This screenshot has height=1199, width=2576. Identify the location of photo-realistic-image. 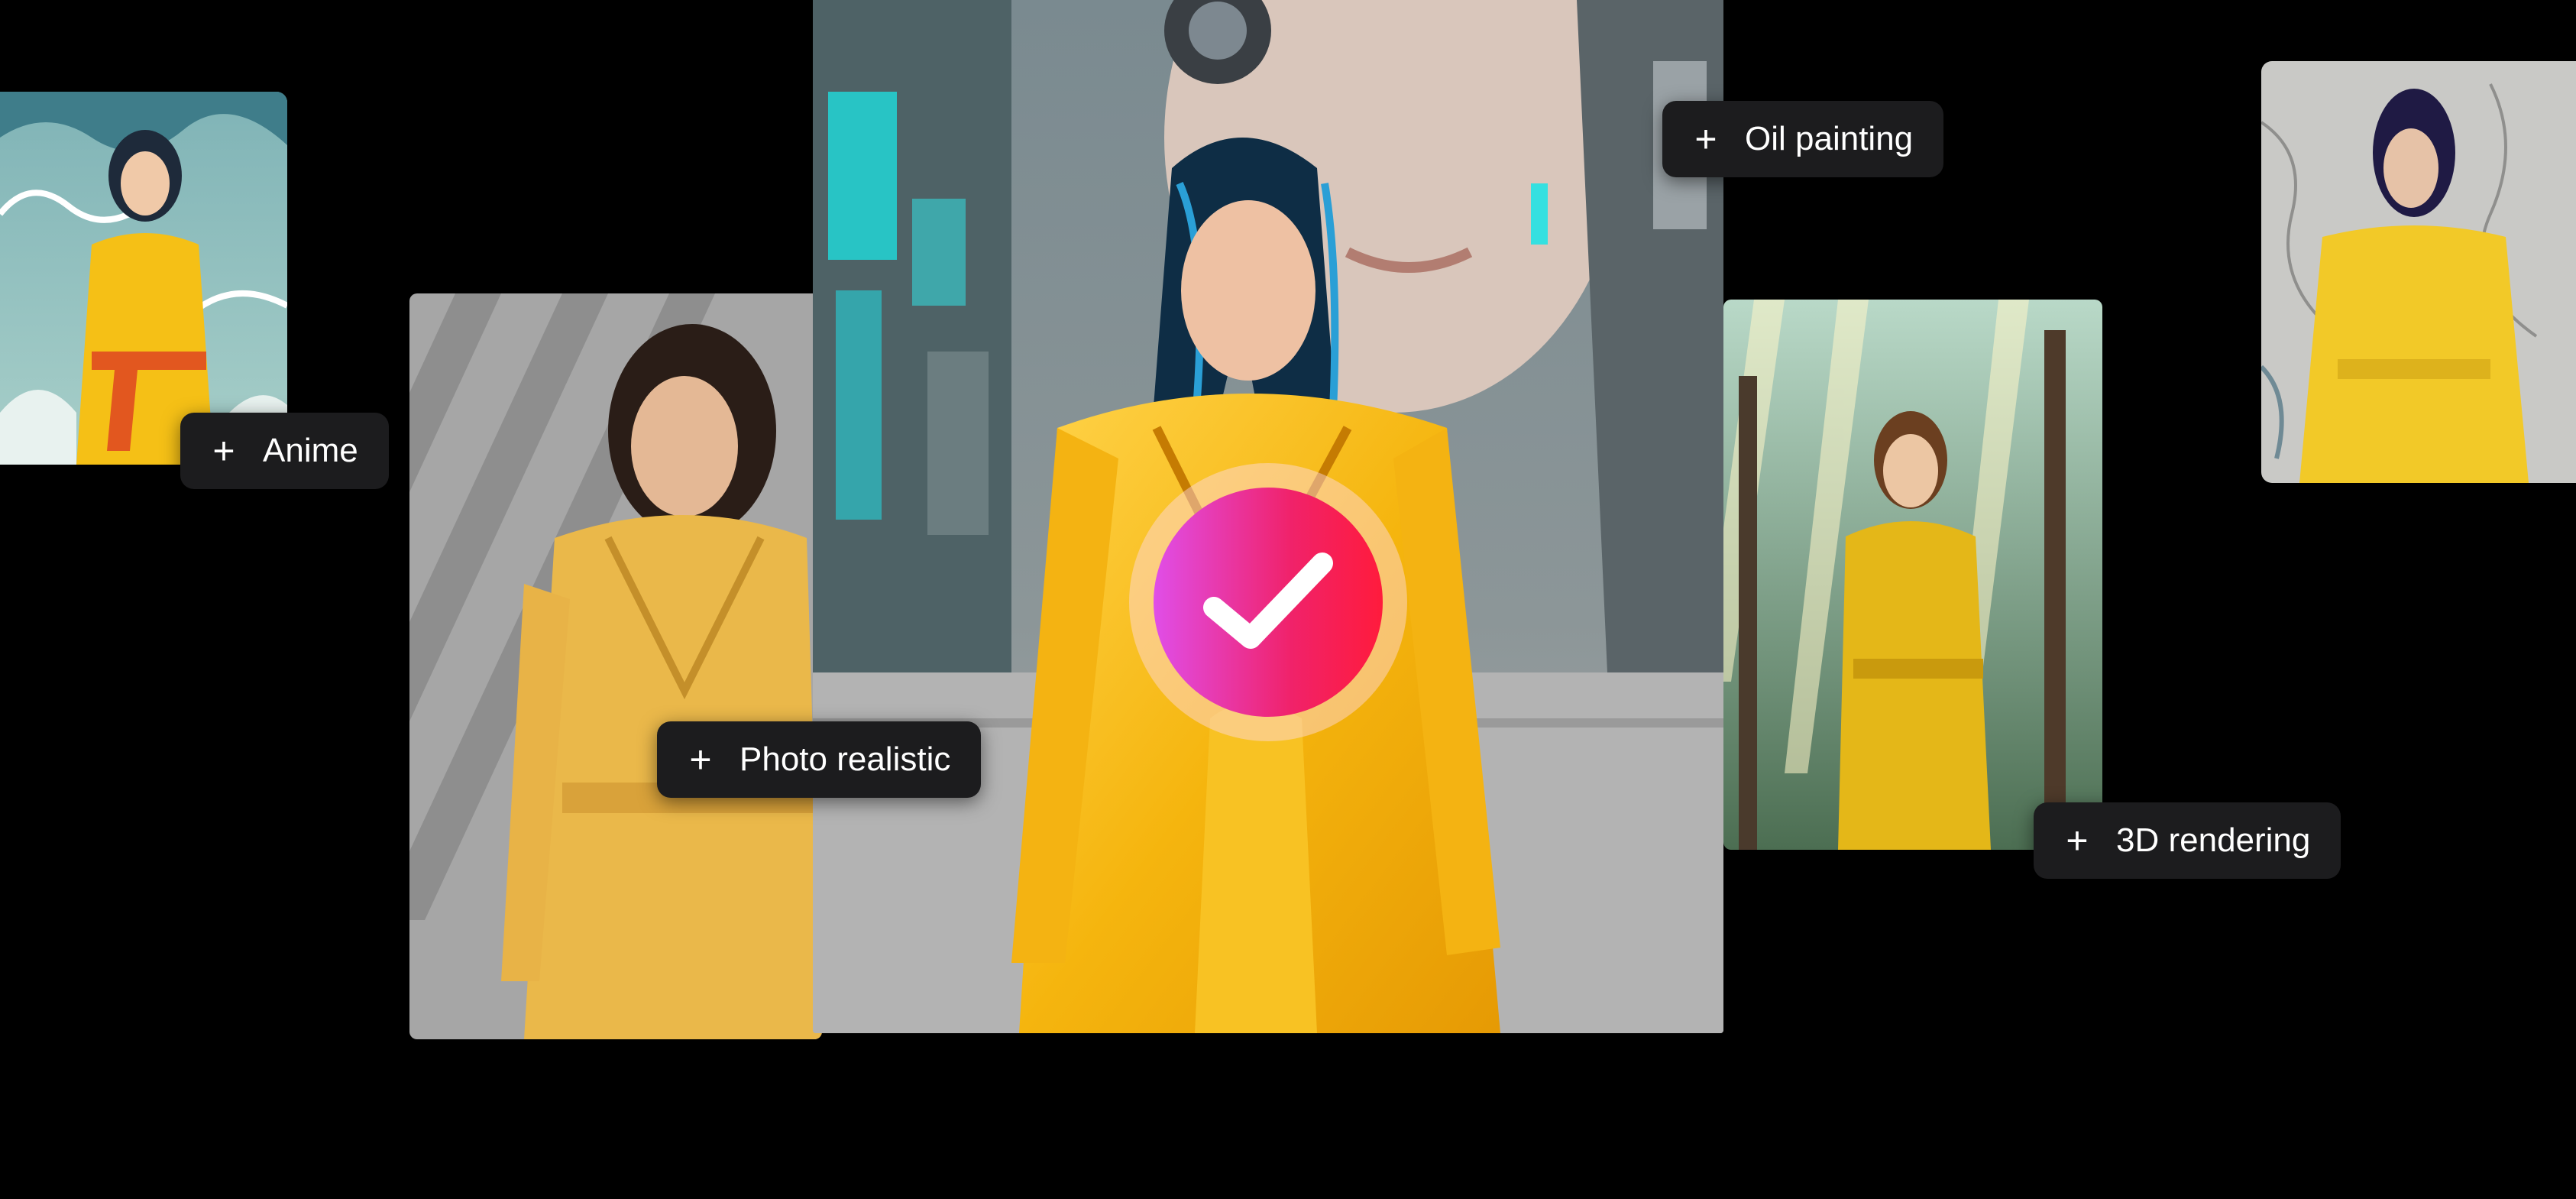
(615, 666).